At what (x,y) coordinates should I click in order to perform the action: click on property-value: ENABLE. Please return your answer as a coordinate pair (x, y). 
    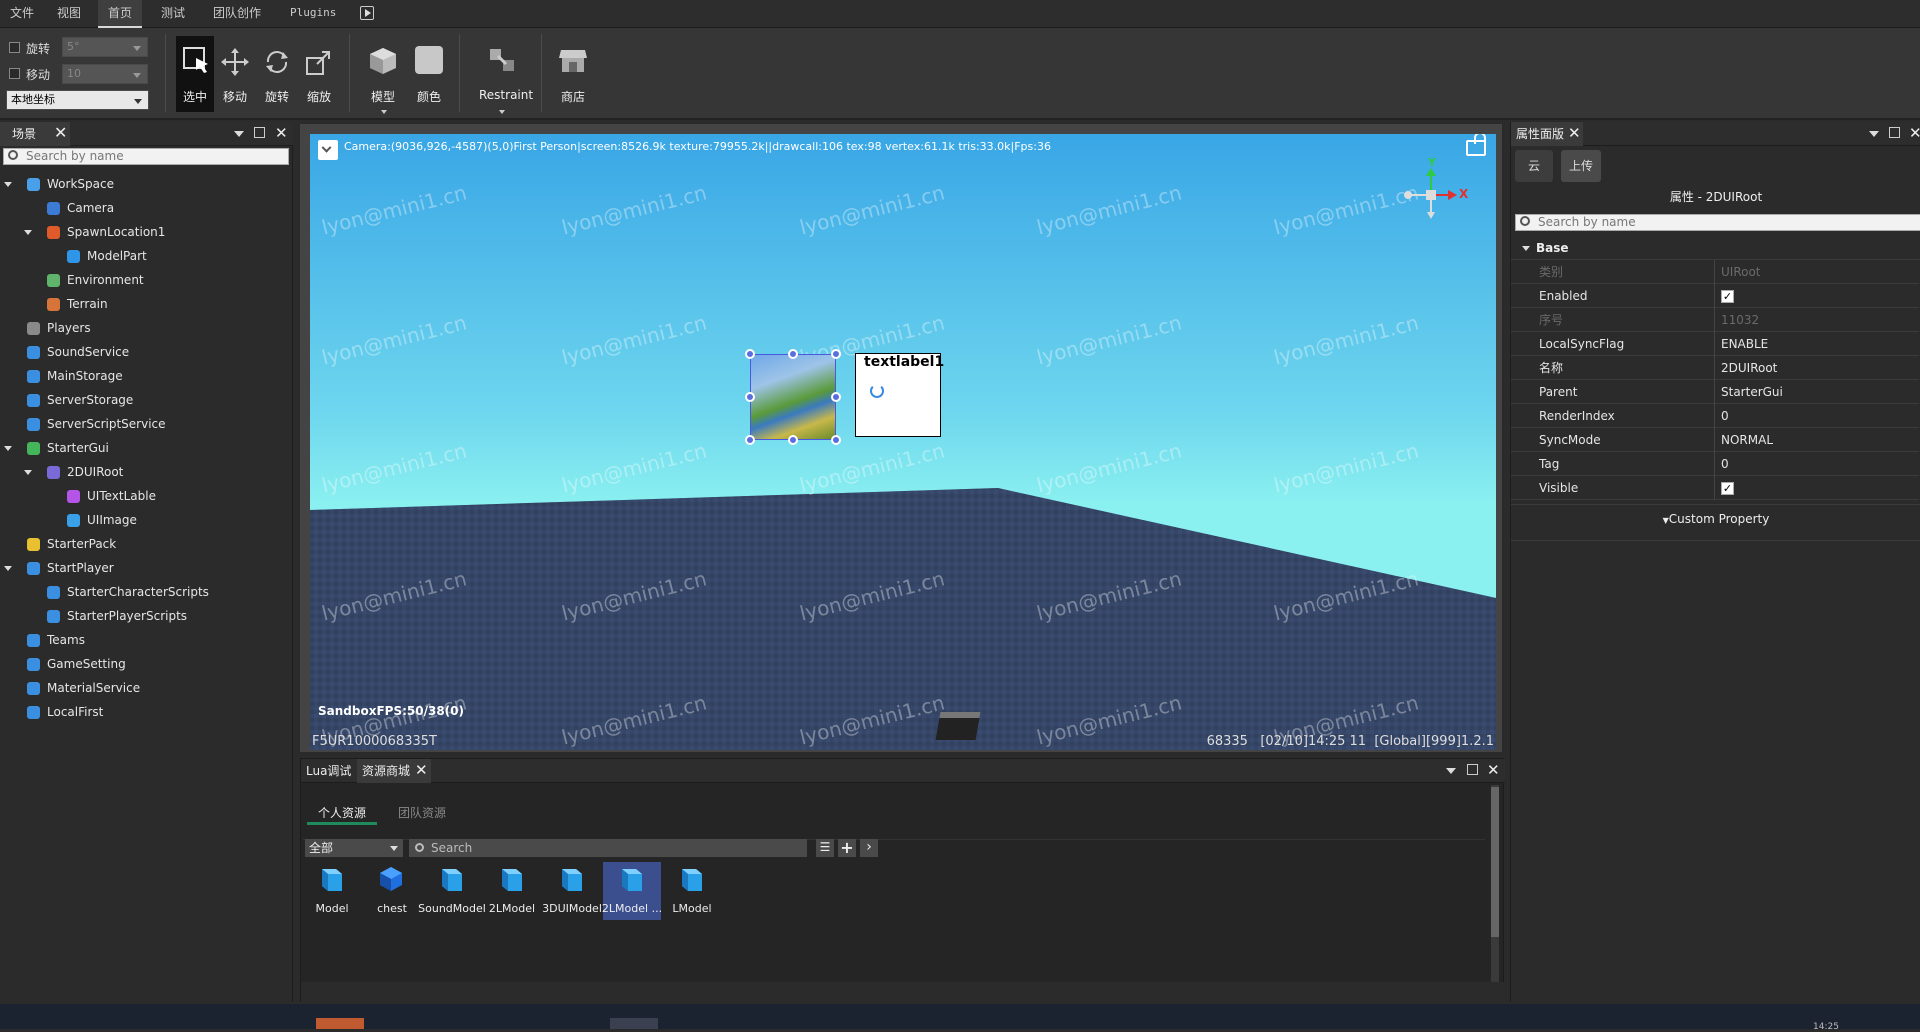
    Looking at the image, I should click on (1744, 344).